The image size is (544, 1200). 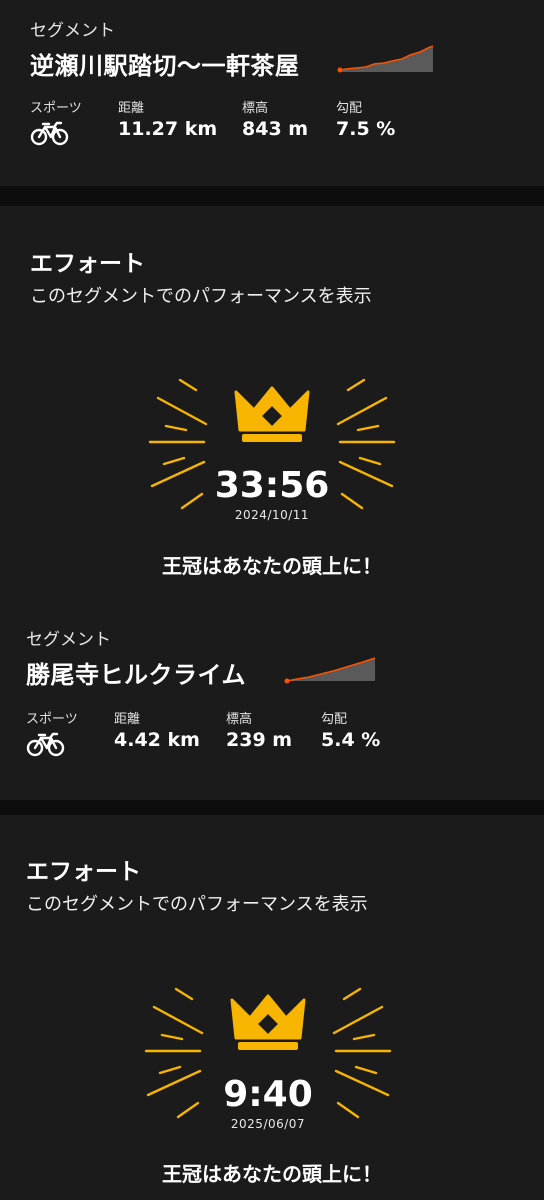 I want to click on effort-date: 2024/10/11, so click(x=272, y=515).